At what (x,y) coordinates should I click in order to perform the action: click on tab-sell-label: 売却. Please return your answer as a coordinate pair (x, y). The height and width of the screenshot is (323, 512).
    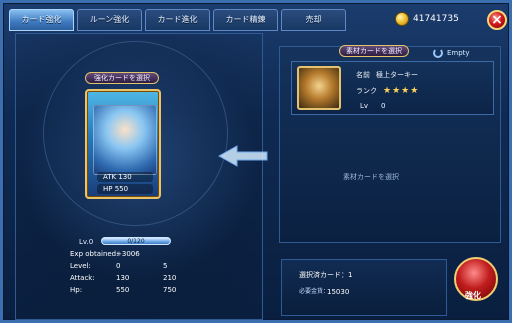
    Looking at the image, I should click on (313, 19).